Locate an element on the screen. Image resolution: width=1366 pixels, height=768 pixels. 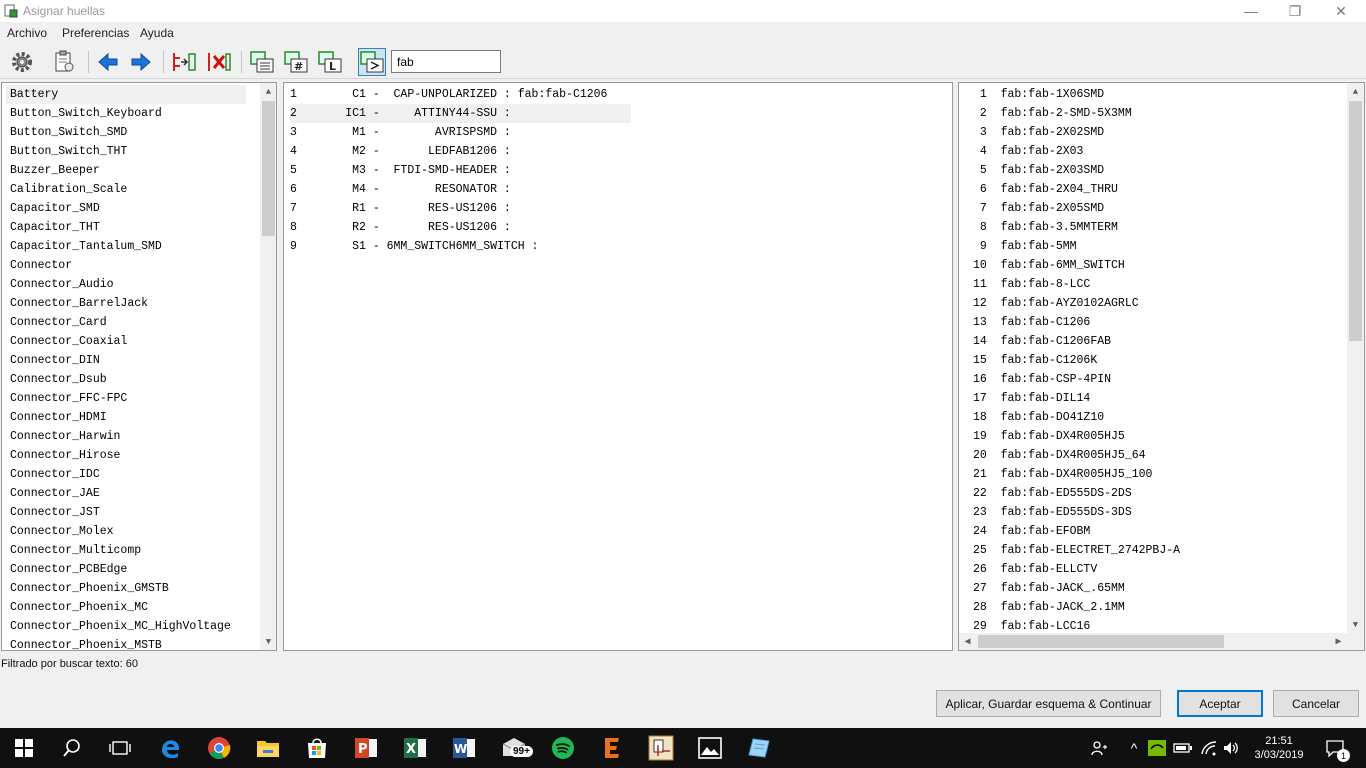
library-item: Capacitor_SMD is located at coordinates (126, 208).